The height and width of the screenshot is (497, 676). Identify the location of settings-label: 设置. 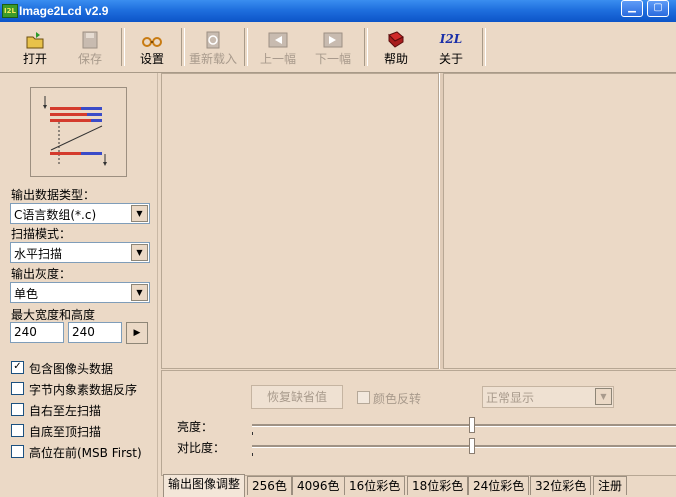
(151, 59).